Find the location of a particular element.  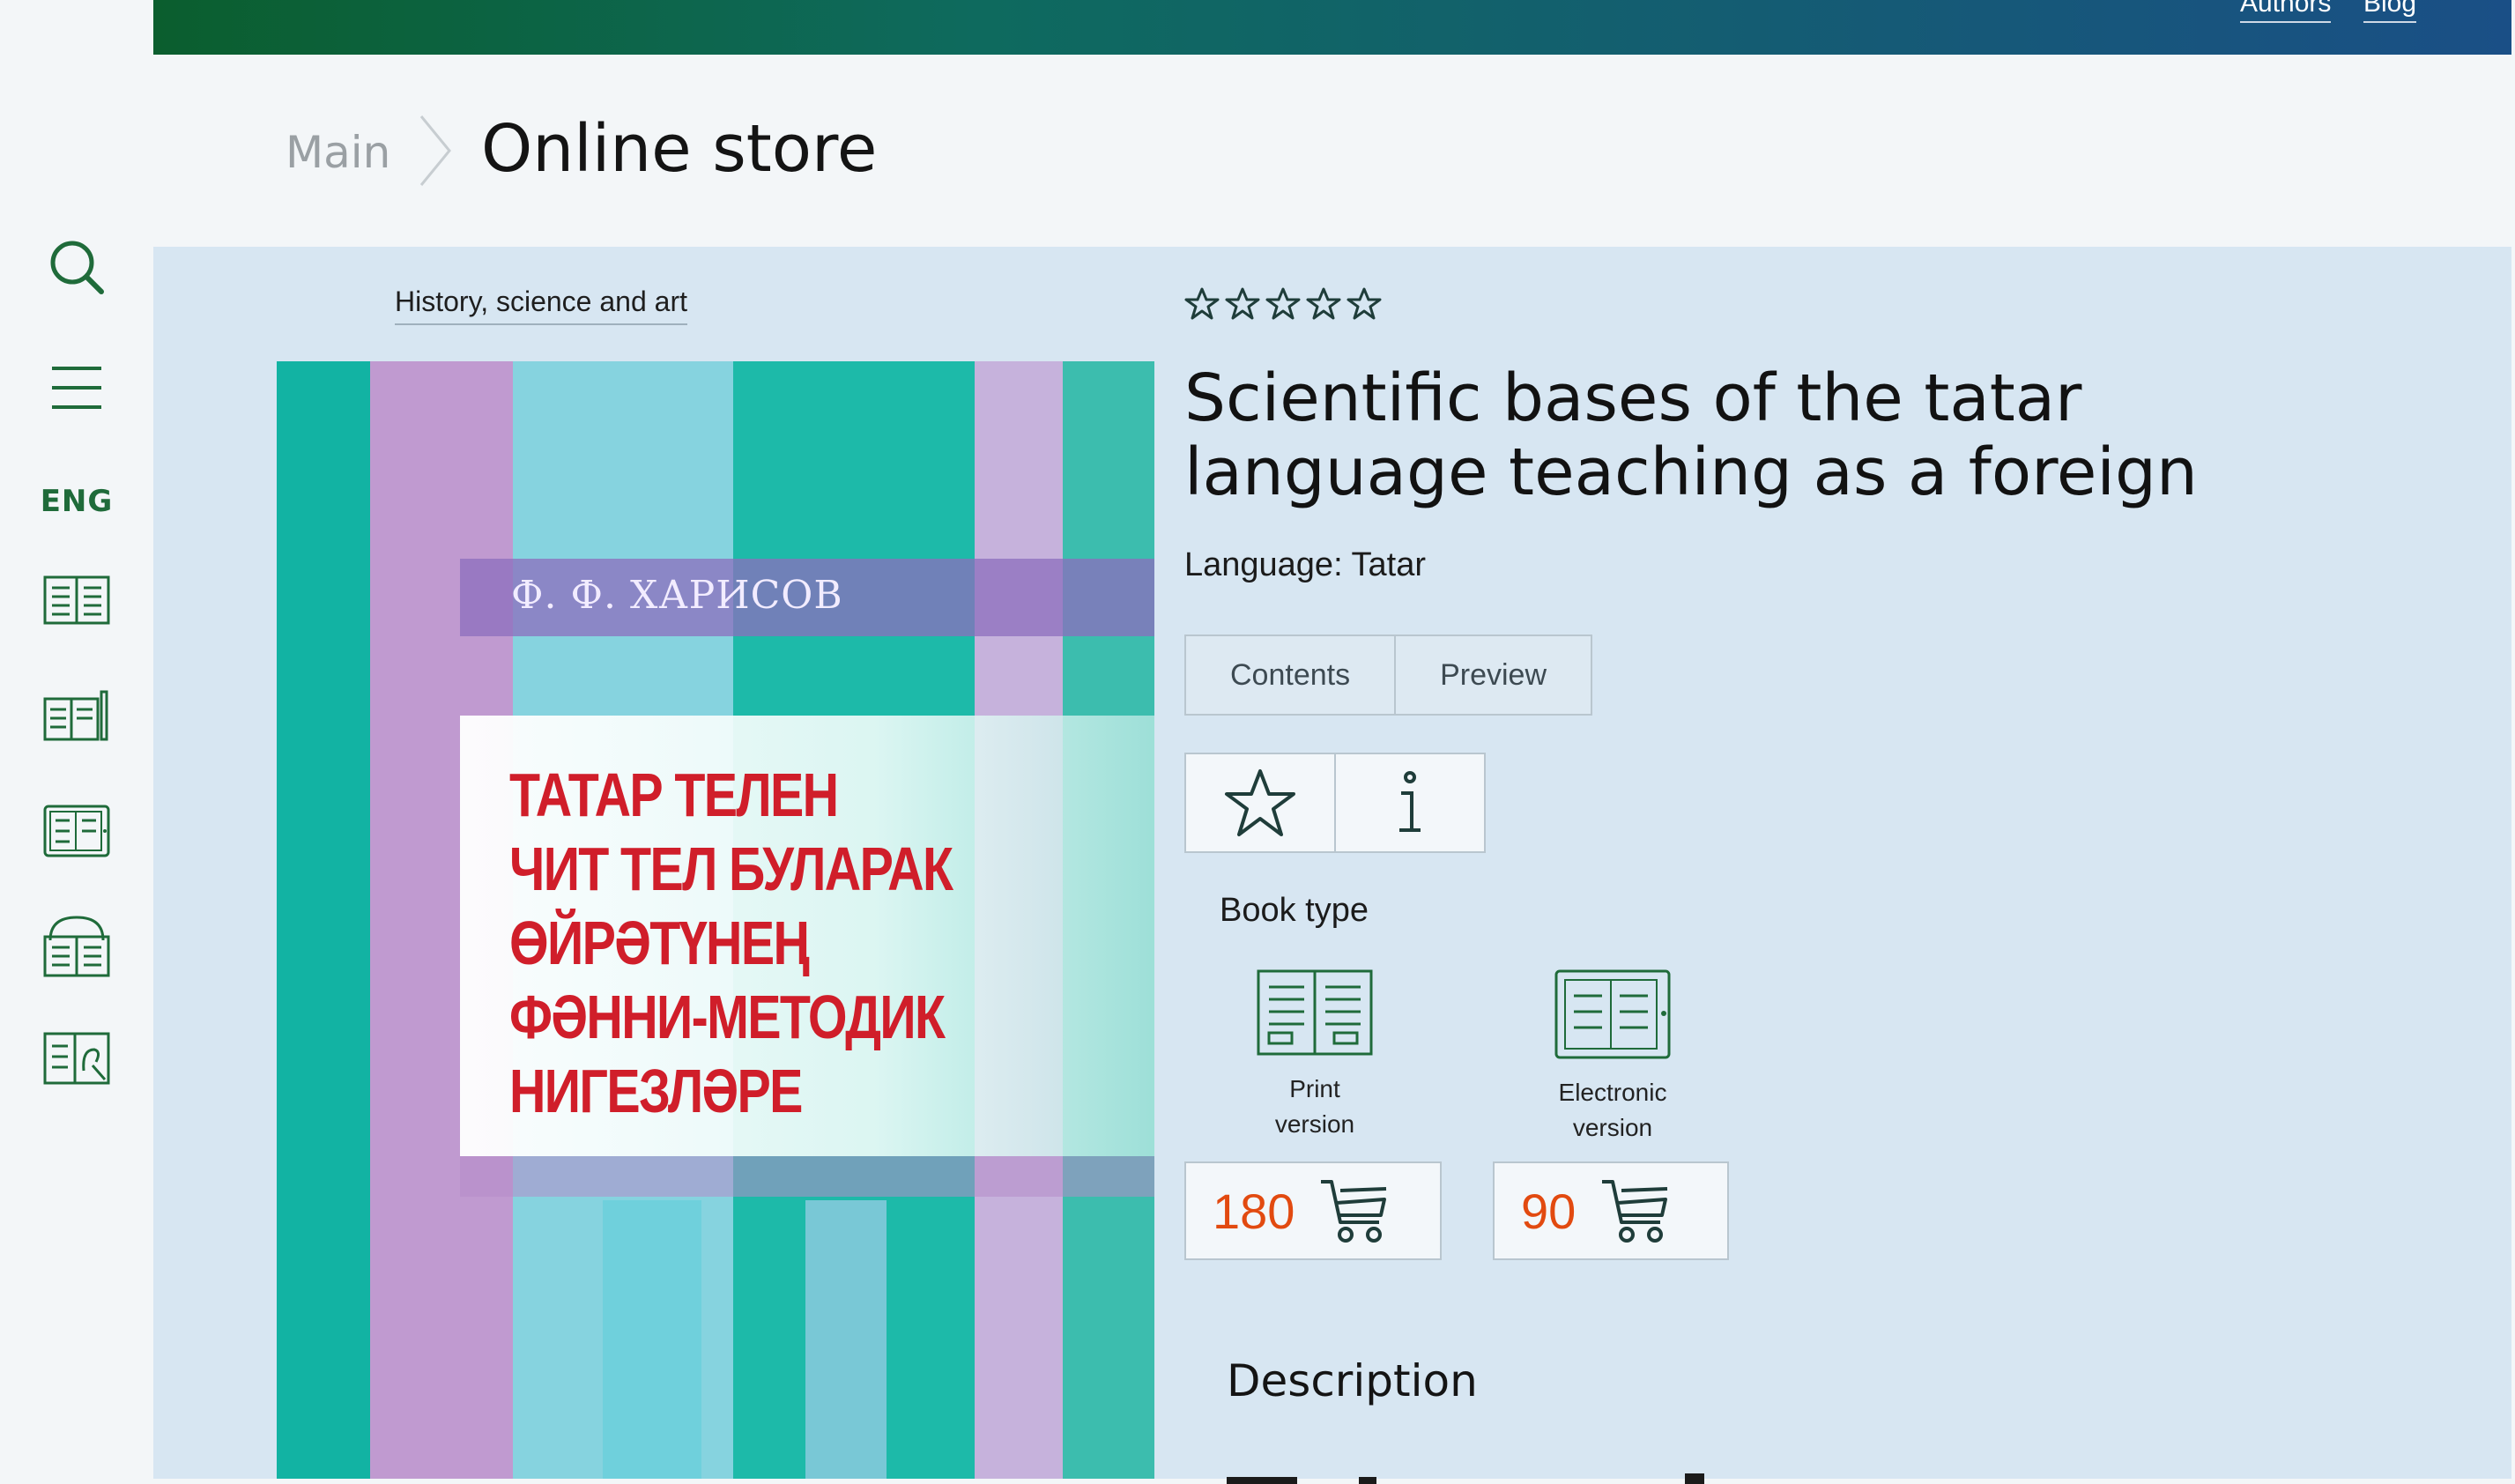

add-to-favorites-button is located at coordinates (1260, 803).